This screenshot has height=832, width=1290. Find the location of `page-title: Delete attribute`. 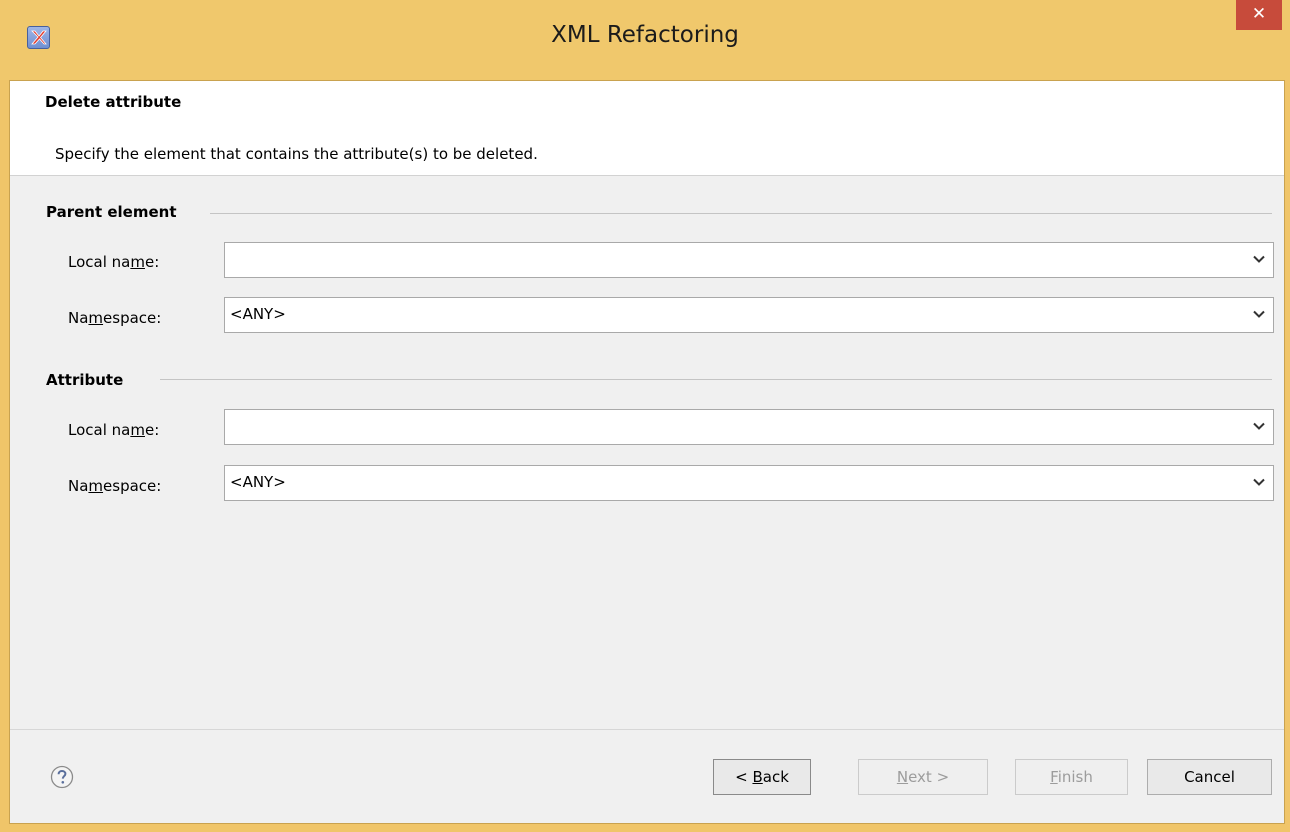

page-title: Delete attribute is located at coordinates (113, 102).